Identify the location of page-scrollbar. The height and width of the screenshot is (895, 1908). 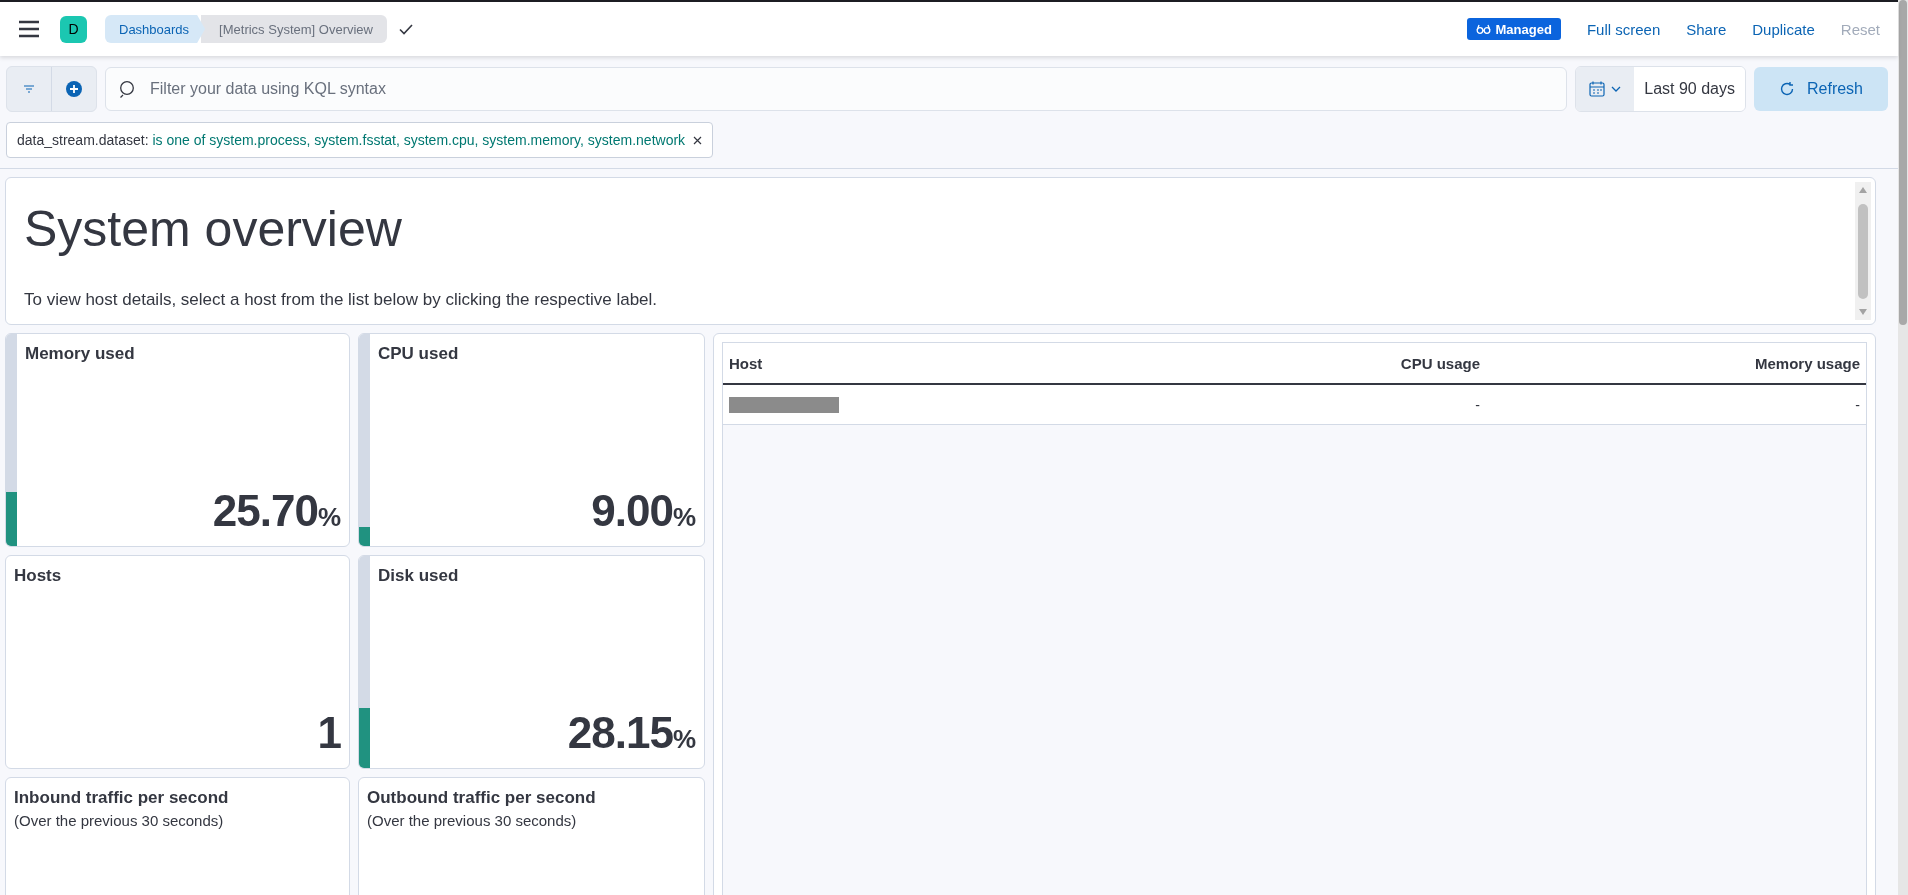
(1903, 447).